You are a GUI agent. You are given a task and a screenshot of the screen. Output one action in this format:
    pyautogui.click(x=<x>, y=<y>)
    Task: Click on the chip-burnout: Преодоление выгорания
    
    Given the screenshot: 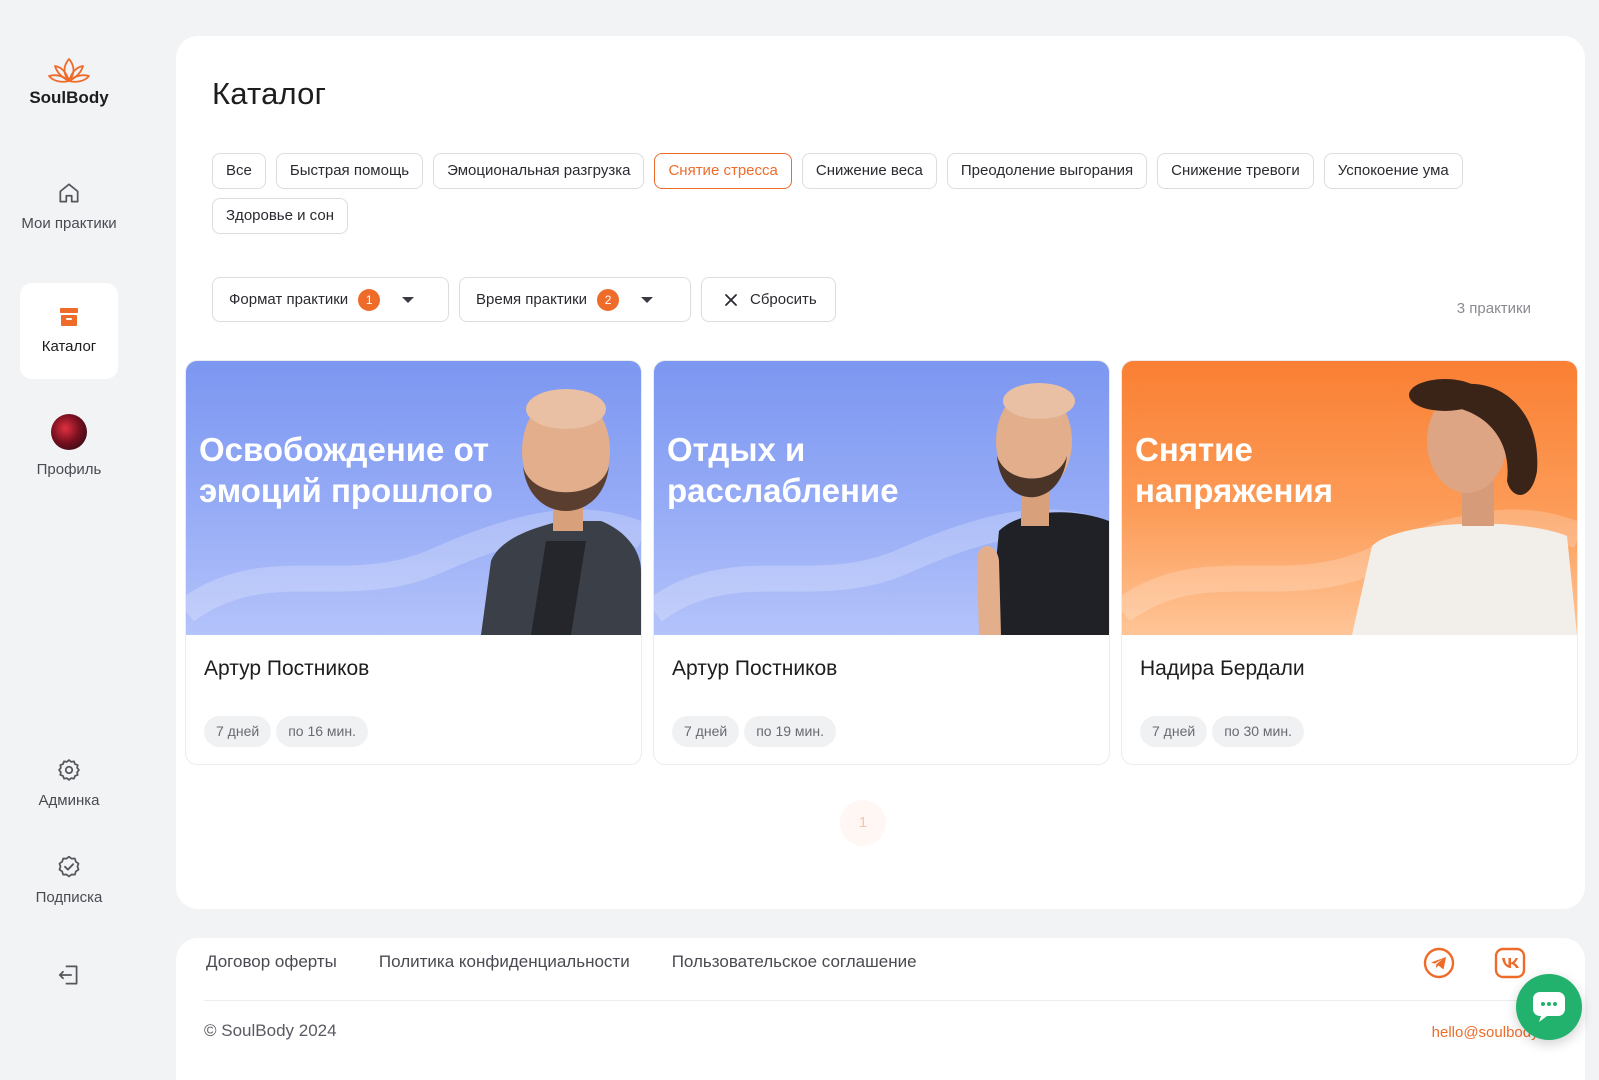 What is the action you would take?
    pyautogui.click(x=1047, y=171)
    